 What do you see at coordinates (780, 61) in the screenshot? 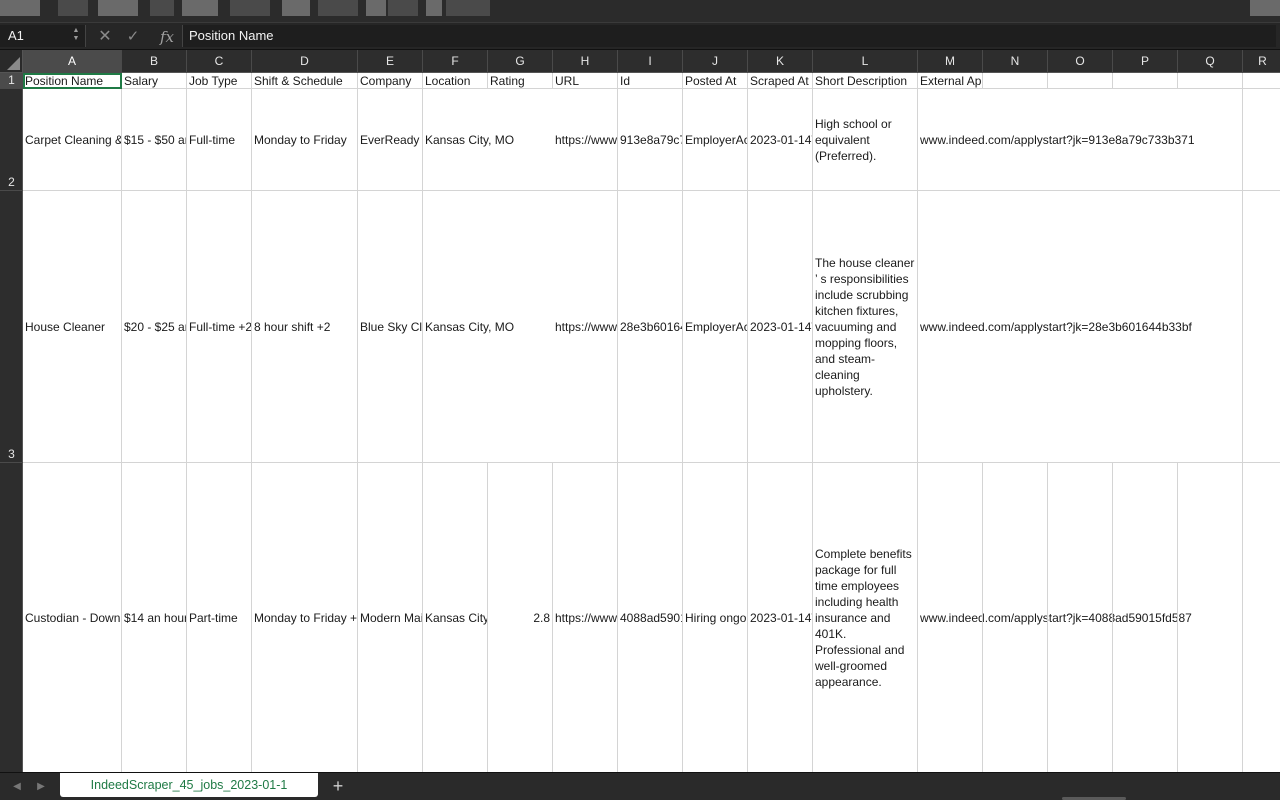
I see `column-header-k: K` at bounding box center [780, 61].